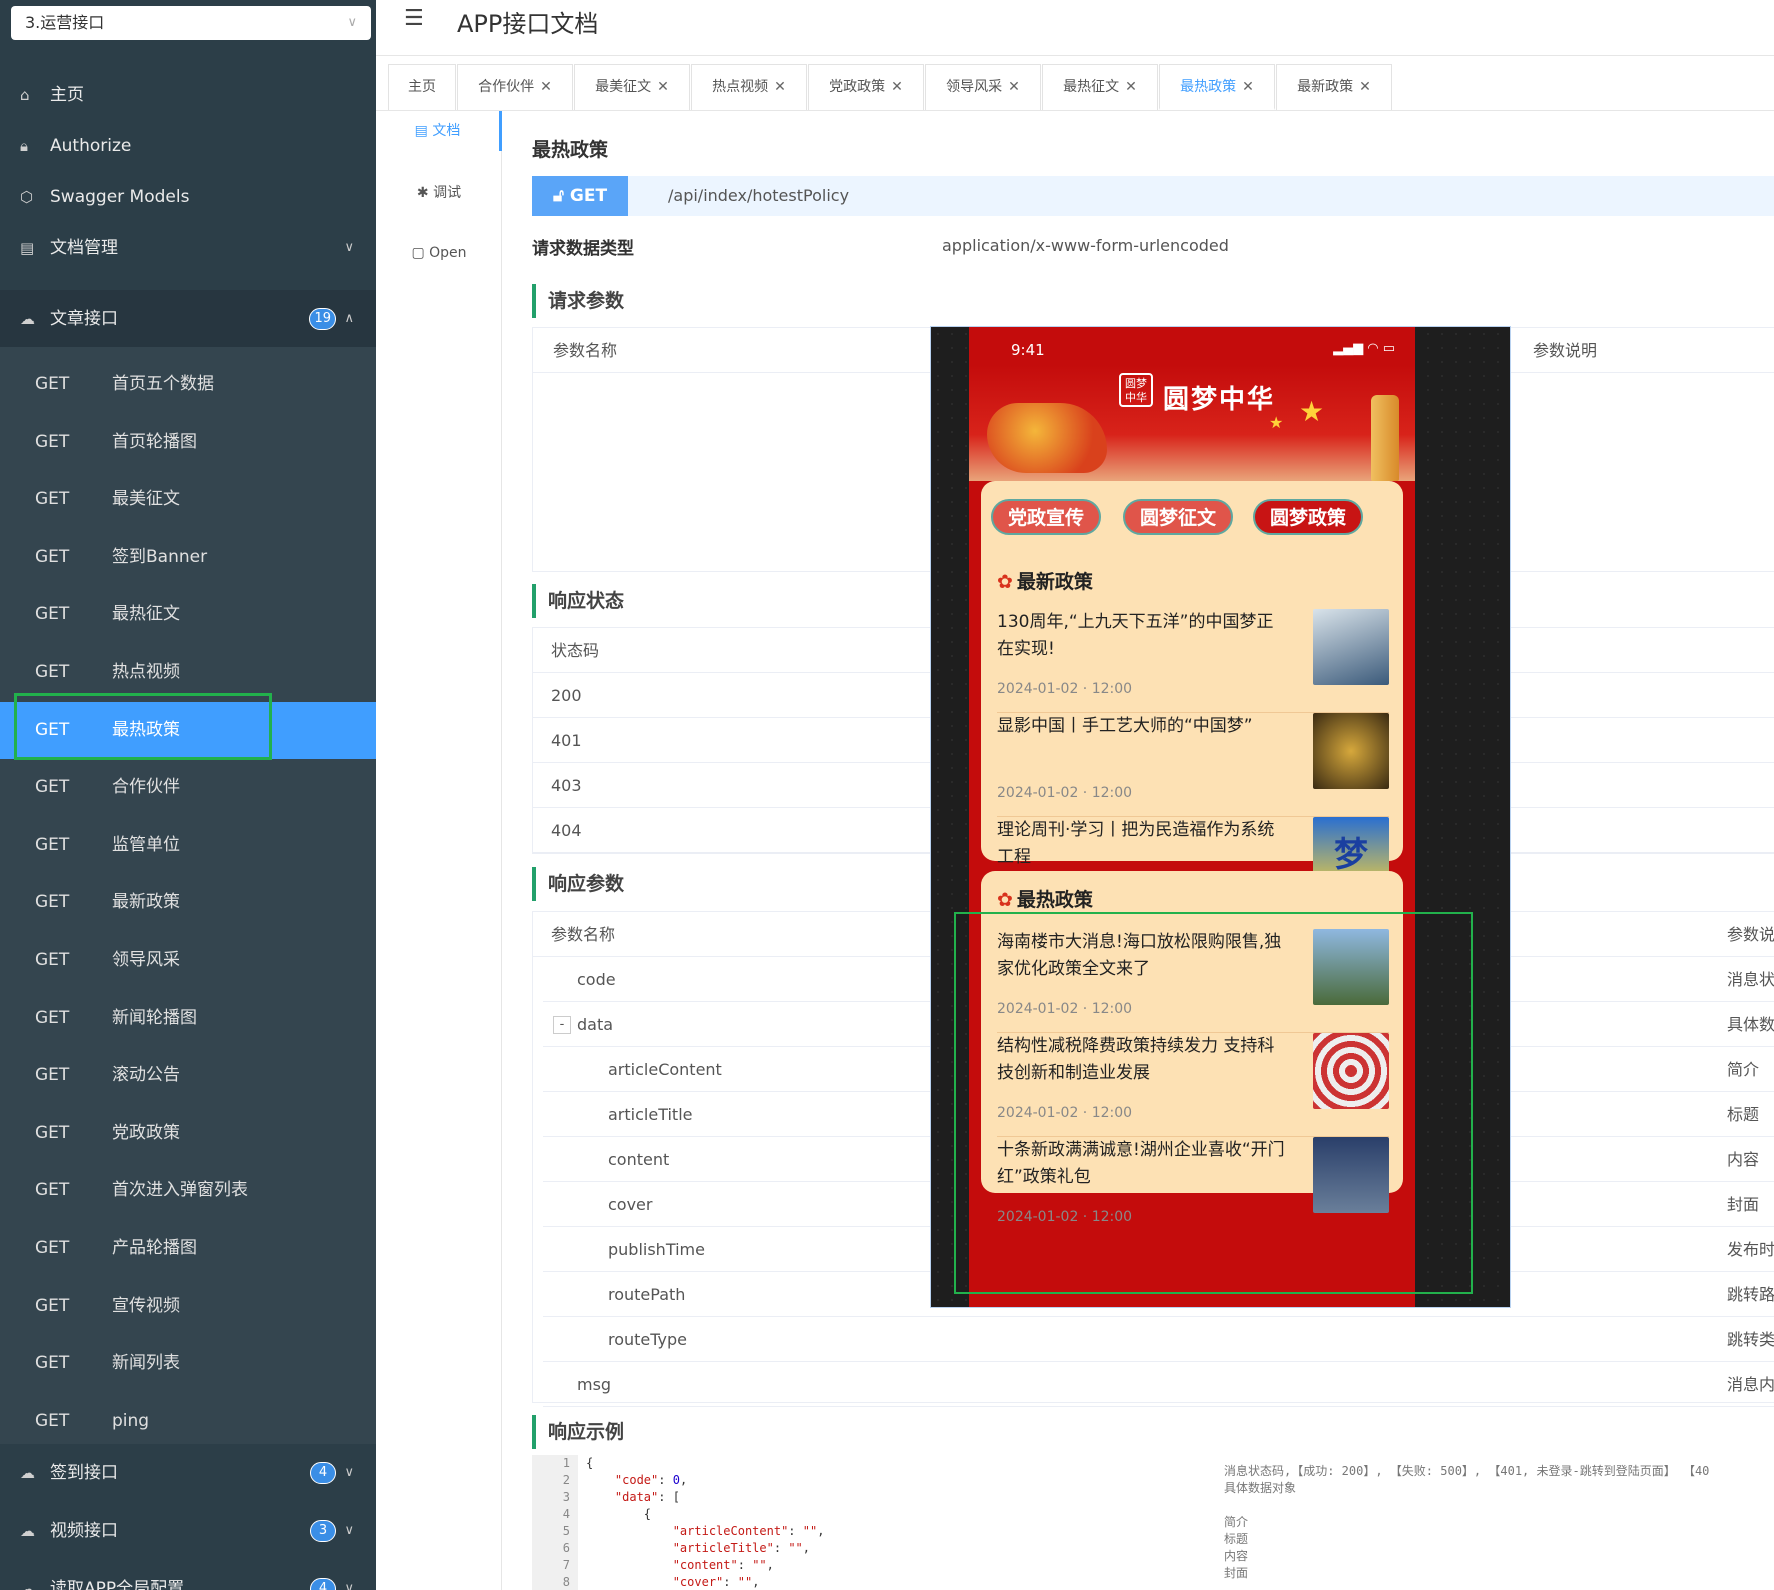 The width and height of the screenshot is (1774, 1590). Describe the element at coordinates (1236, 1556) in the screenshot. I see `code-comment: 内容` at that location.